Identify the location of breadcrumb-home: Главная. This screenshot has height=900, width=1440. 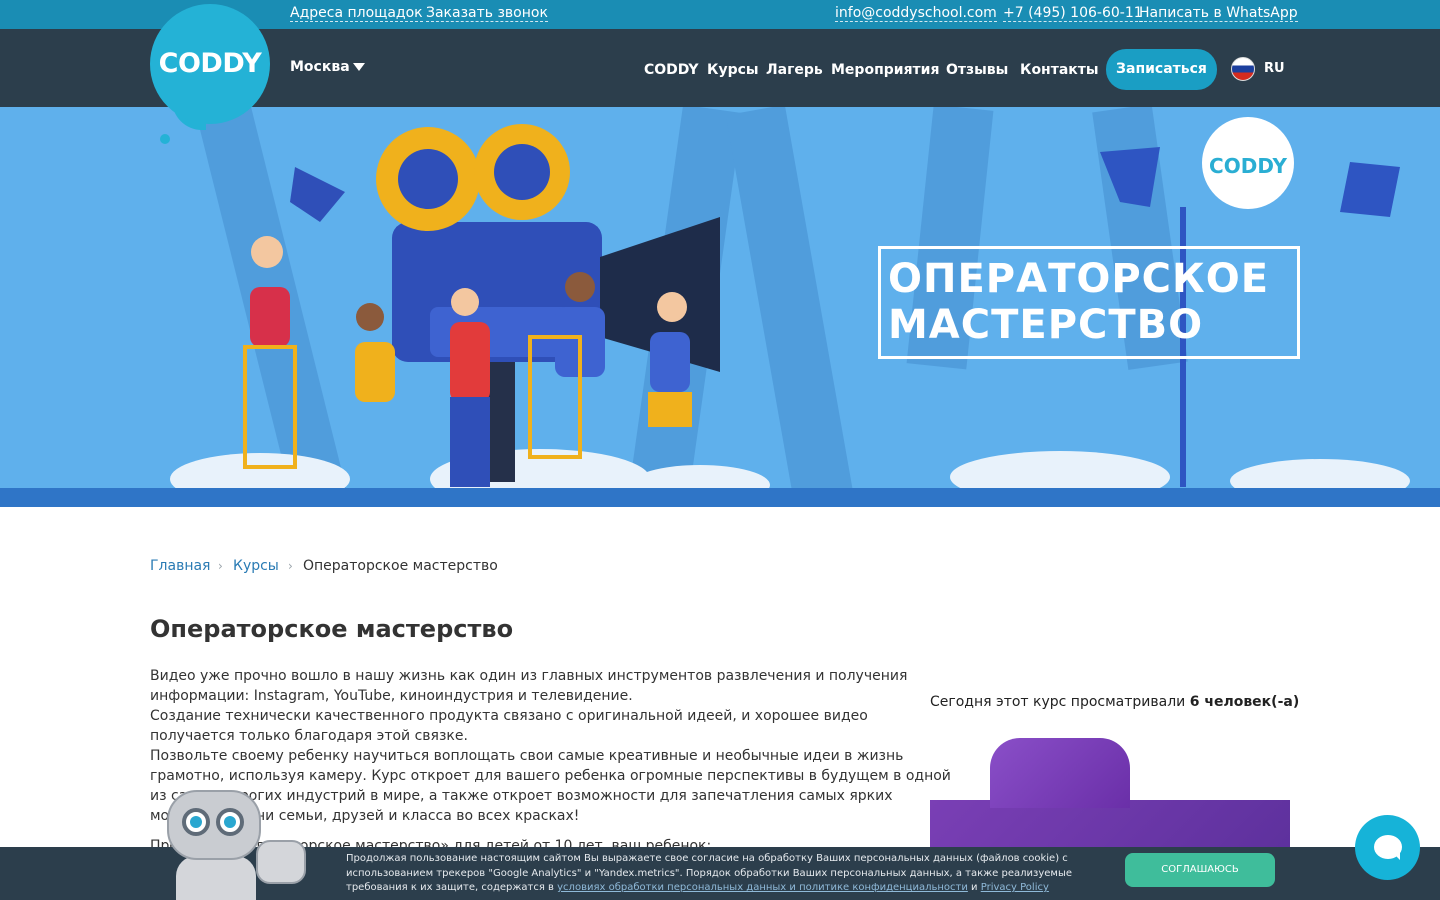
(180, 566).